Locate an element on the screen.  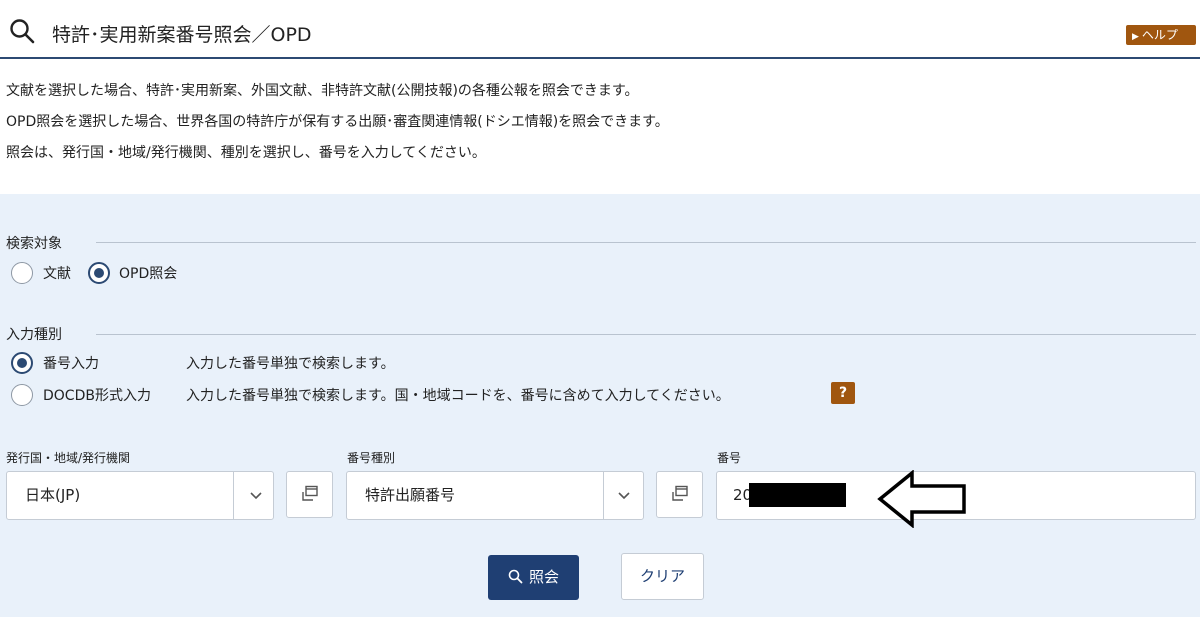
number-type-window-button is located at coordinates (679, 494).